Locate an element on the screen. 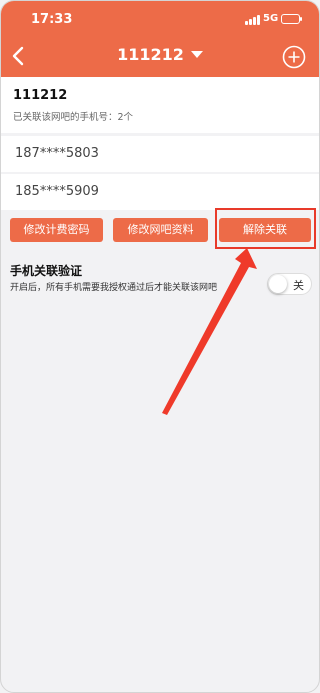  battery-icon is located at coordinates (291, 19).